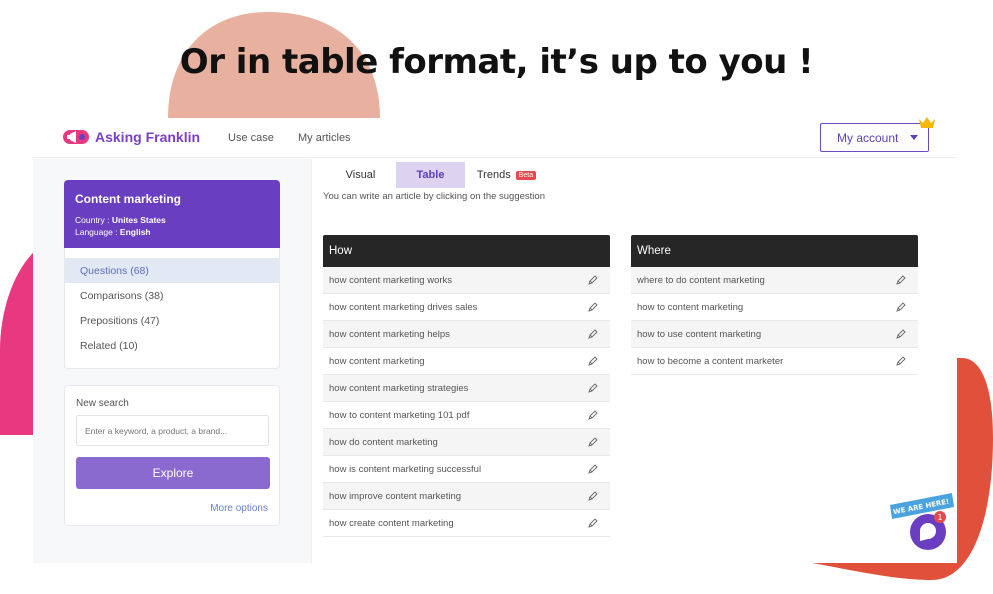 This screenshot has height=594, width=993. What do you see at coordinates (172, 295) in the screenshot?
I see `category-comparisons: Comparisons (38)` at bounding box center [172, 295].